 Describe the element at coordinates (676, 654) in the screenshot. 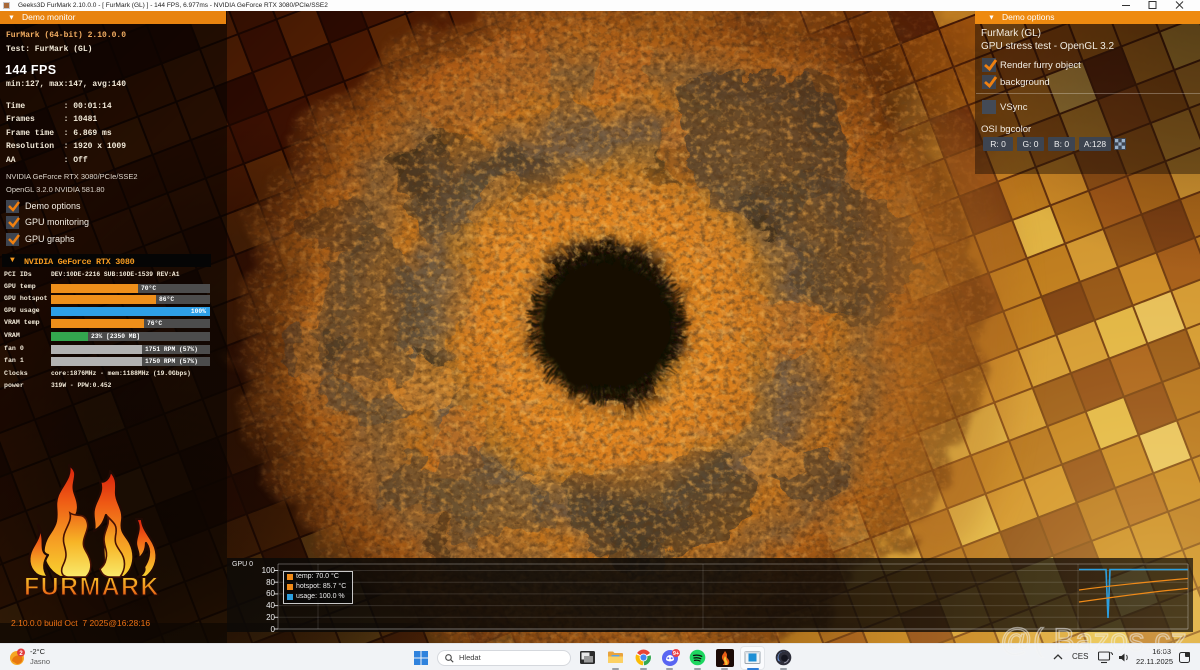

I see `svg-text: 9+` at that location.